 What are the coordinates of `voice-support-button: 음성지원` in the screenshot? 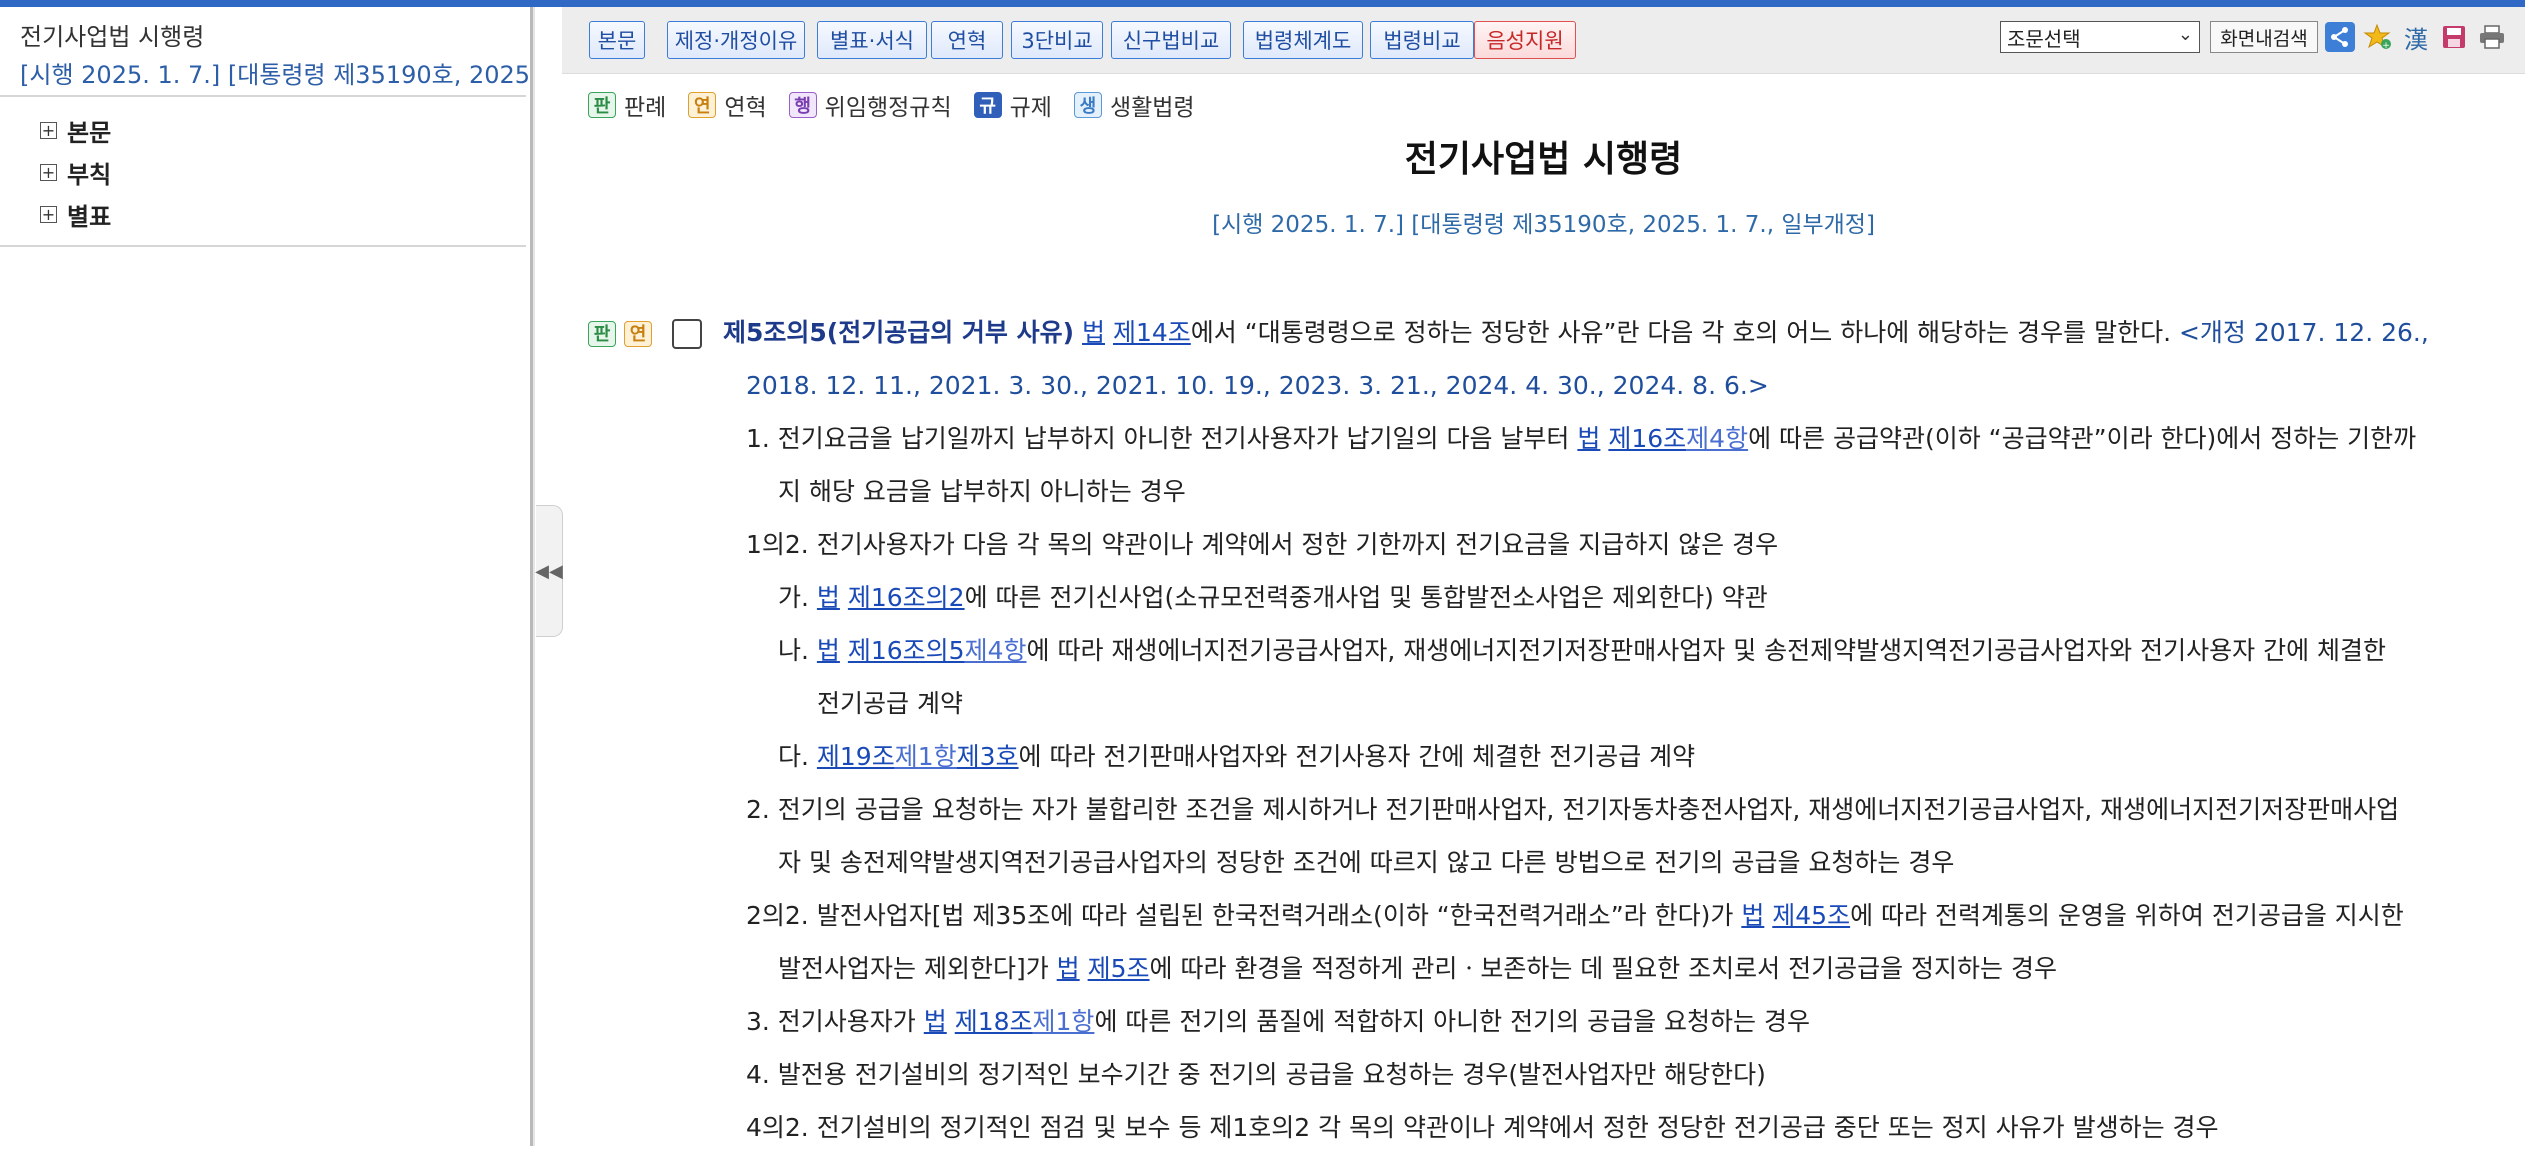 It's located at (1525, 40).